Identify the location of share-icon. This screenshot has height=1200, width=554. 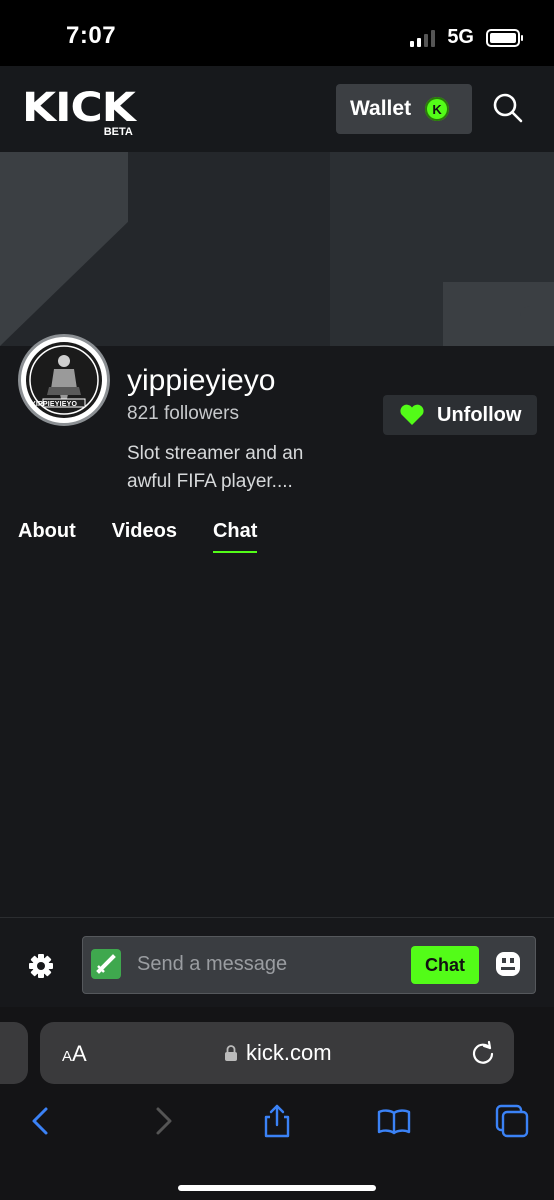
(277, 1121).